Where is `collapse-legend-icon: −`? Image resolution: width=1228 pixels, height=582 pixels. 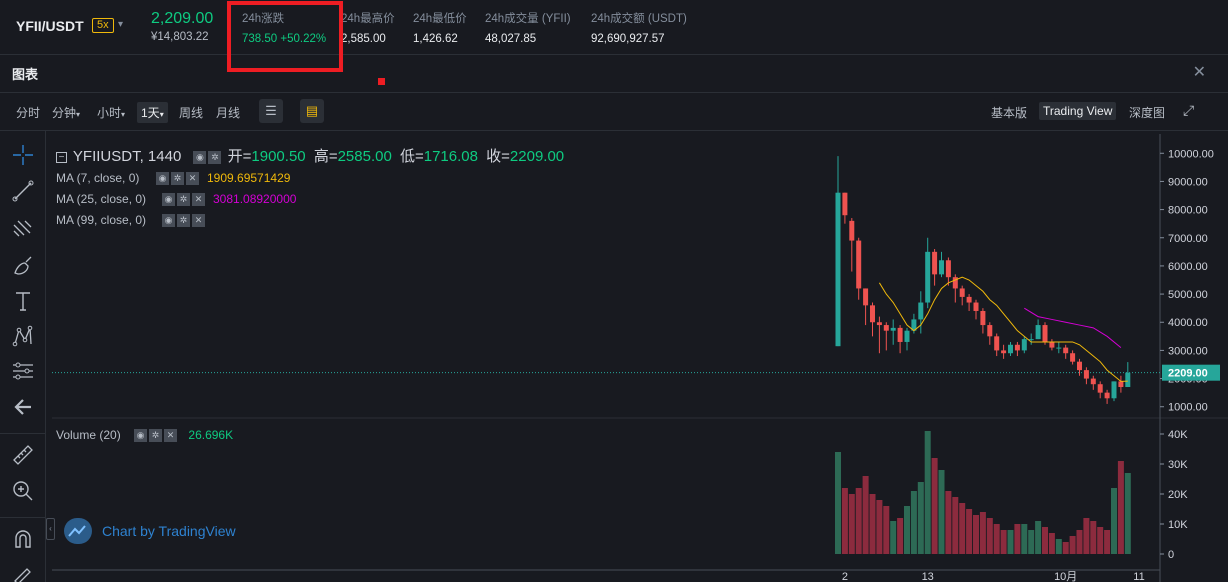 collapse-legend-icon: − is located at coordinates (61, 157).